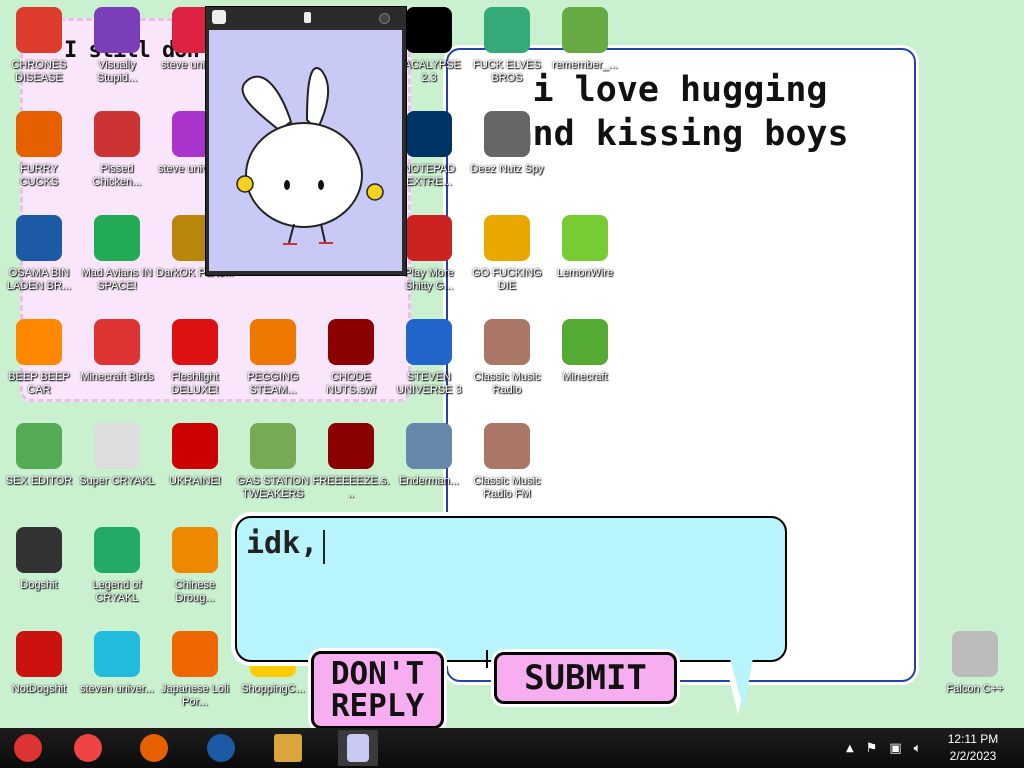 The height and width of the screenshot is (768, 1024). What do you see at coordinates (507, 363) in the screenshot?
I see `desktop-icon: Classic Music Radio` at bounding box center [507, 363].